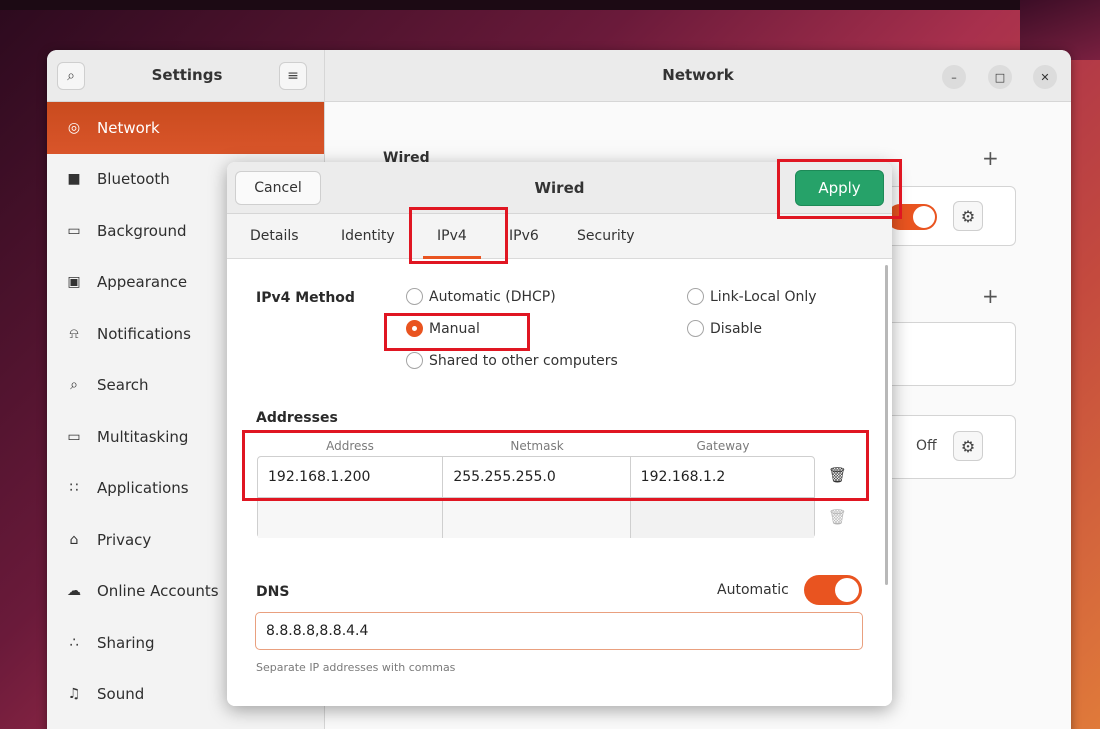 This screenshot has height=729, width=1100. I want to click on minimize-button: –, so click(954, 77).